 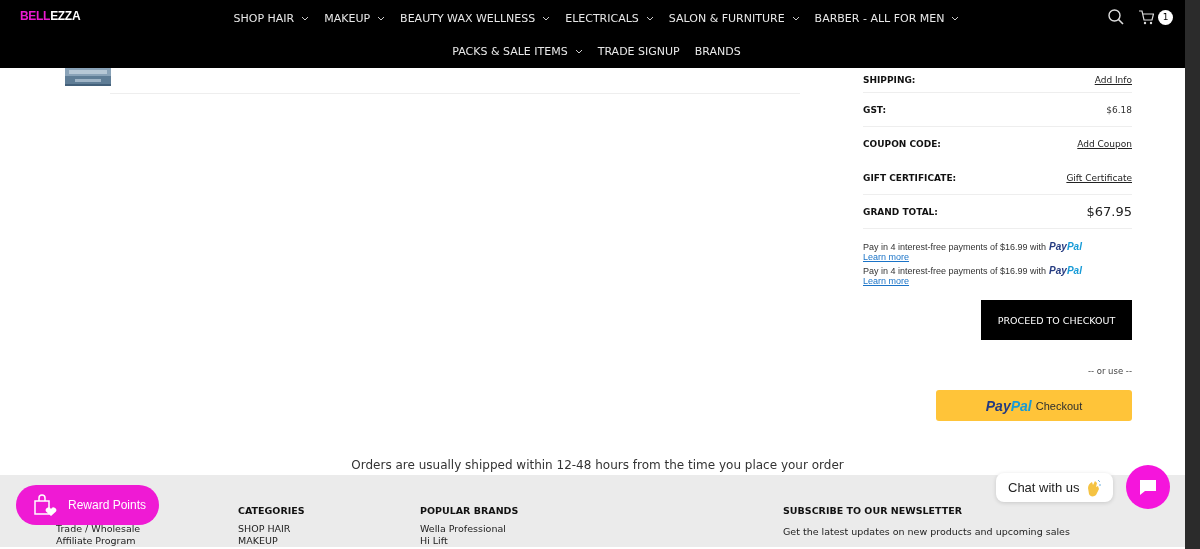 What do you see at coordinates (98, 529) in the screenshot?
I see `footer-link: Trade / Wholesale` at bounding box center [98, 529].